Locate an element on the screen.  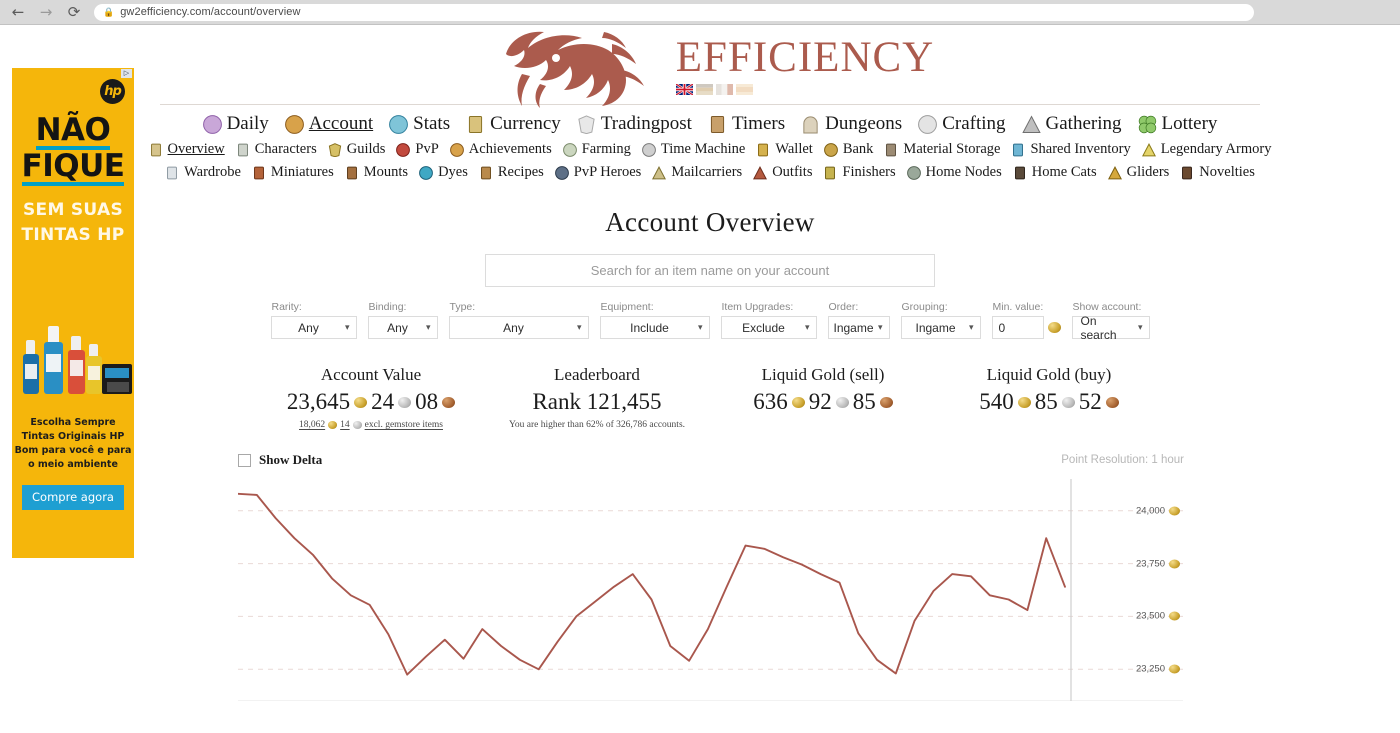
nav-item-finishers: Finishers is located at coordinates (859, 172).